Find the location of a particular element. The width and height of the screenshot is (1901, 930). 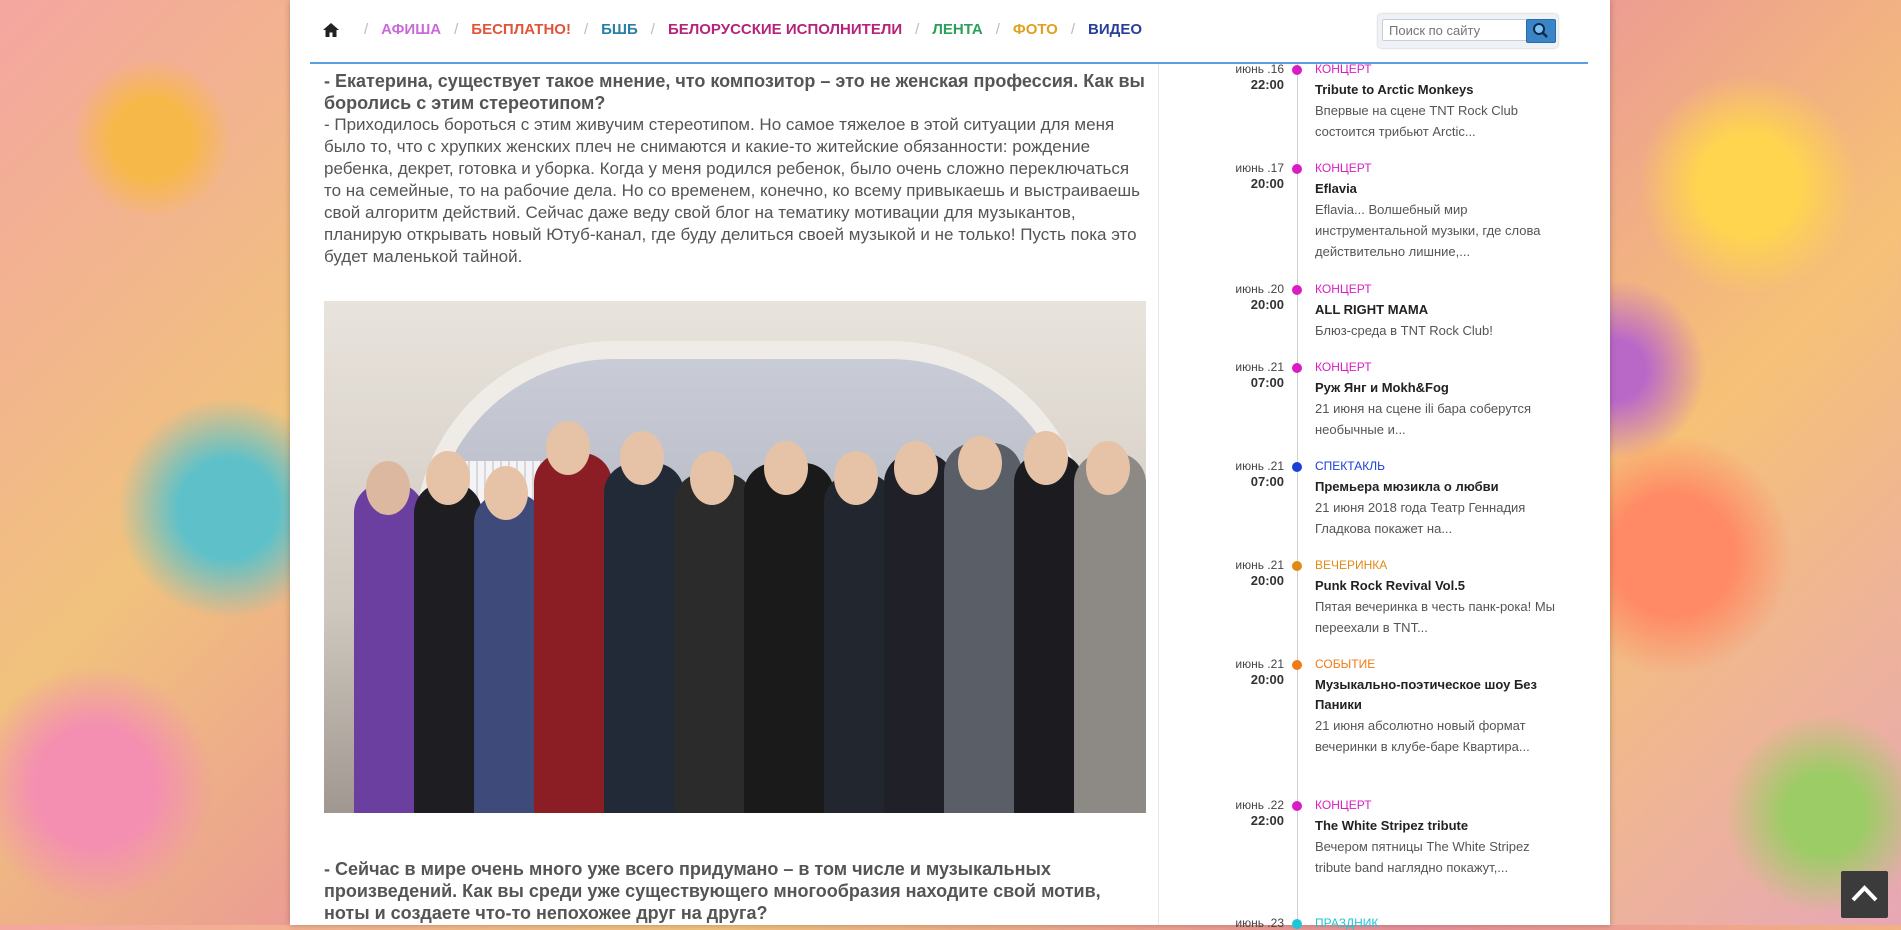

home-icon is located at coordinates (331, 29).